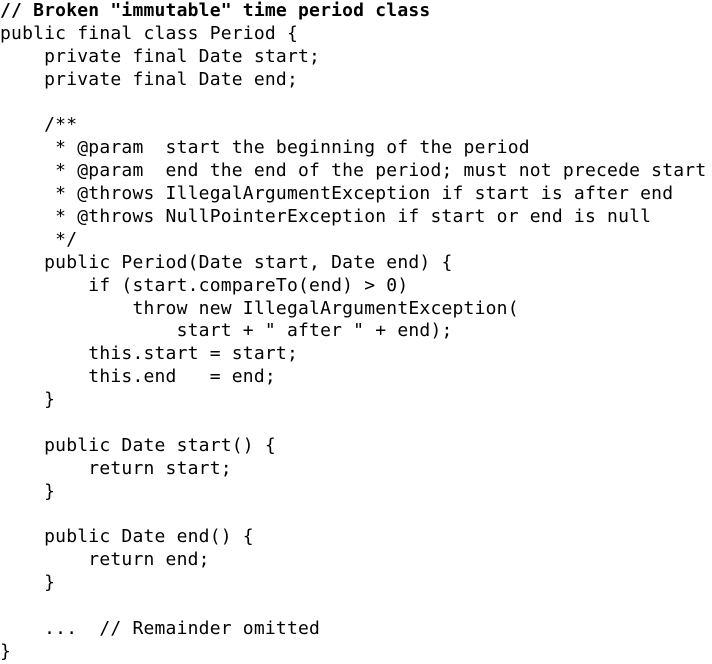 The image size is (712, 664). What do you see at coordinates (105, 560) in the screenshot?
I see `code-line: return end;` at bounding box center [105, 560].